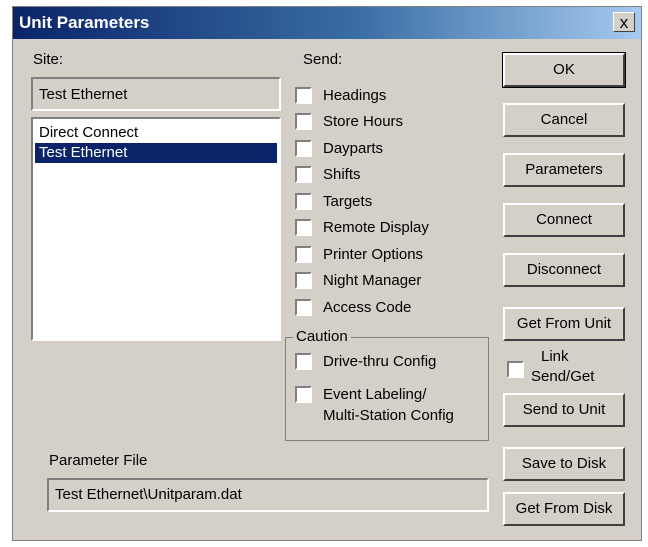  What do you see at coordinates (555, 356) in the screenshot?
I see `link-label-line1: Link` at bounding box center [555, 356].